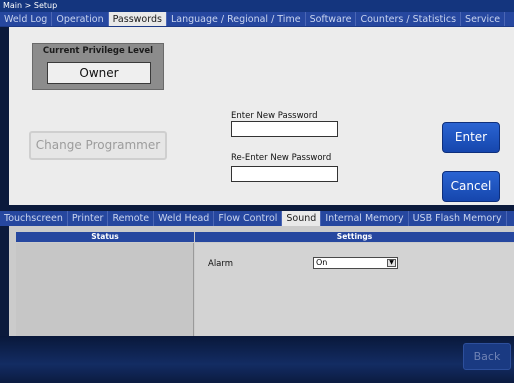 This screenshot has height=383, width=514. What do you see at coordinates (322, 262) in the screenshot?
I see `alarm-select-value: On` at bounding box center [322, 262].